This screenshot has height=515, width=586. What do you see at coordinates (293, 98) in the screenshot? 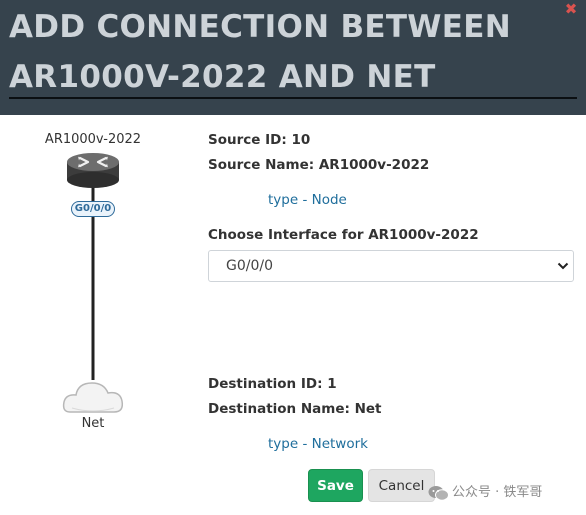
I see `title-divider` at bounding box center [293, 98].